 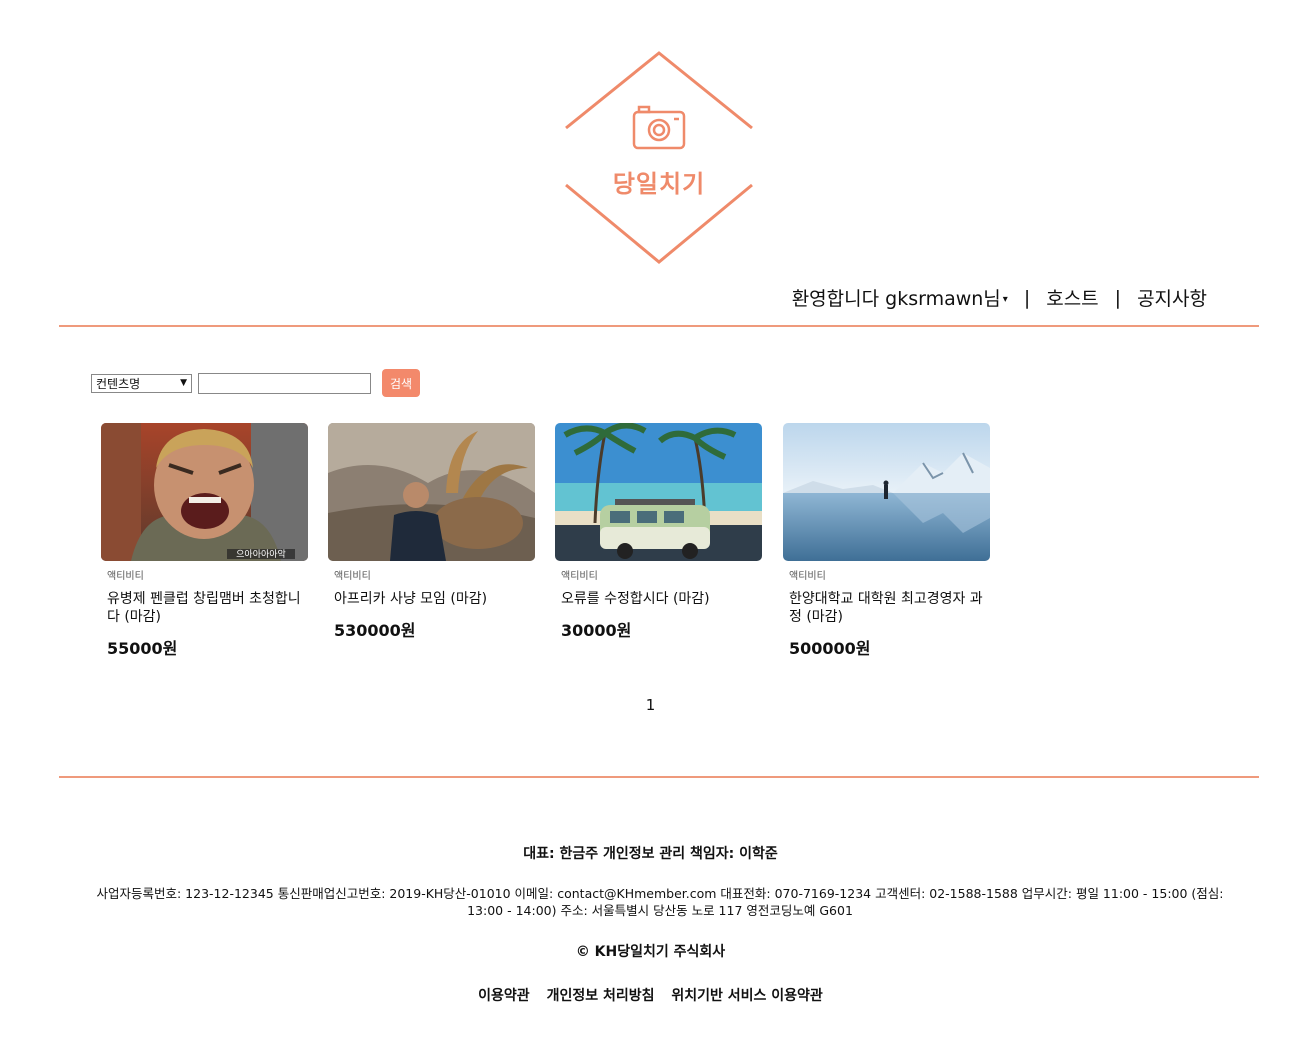 I want to click on header-divider, so click(x=659, y=326).